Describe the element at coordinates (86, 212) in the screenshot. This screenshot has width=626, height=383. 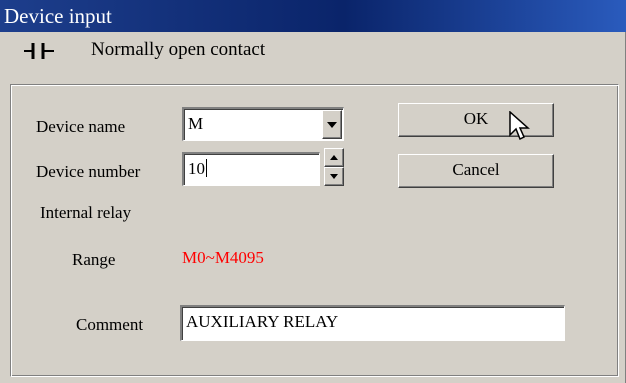
I see `device-type-label: Internal relay` at that location.